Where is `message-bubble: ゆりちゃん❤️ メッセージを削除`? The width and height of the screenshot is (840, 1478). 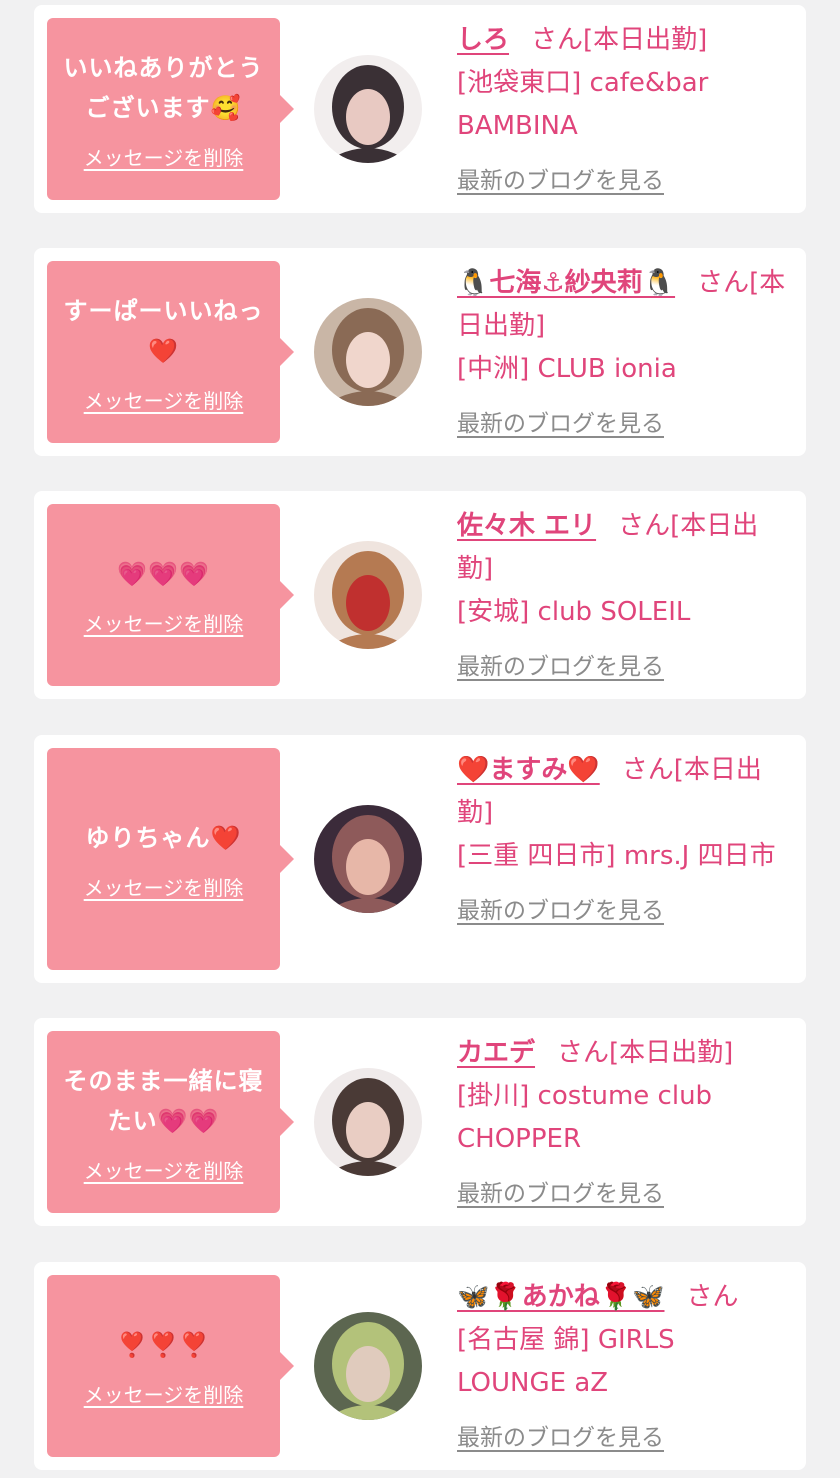
message-bubble: ゆりちゃん❤️ メッセージを削除 is located at coordinates (170, 859).